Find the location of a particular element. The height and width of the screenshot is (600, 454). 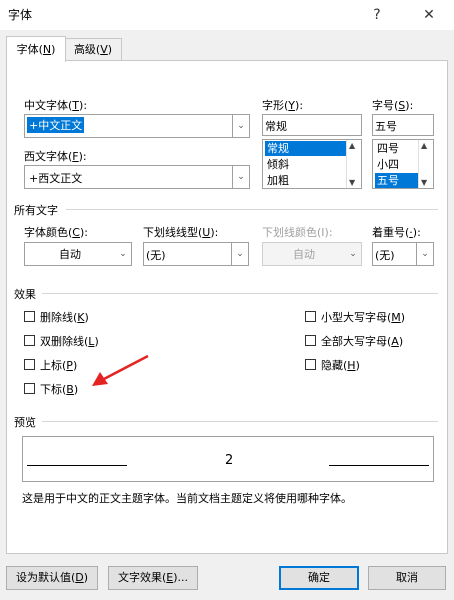

font-color-label-text: 字体颜色( is located at coordinates (48, 232).